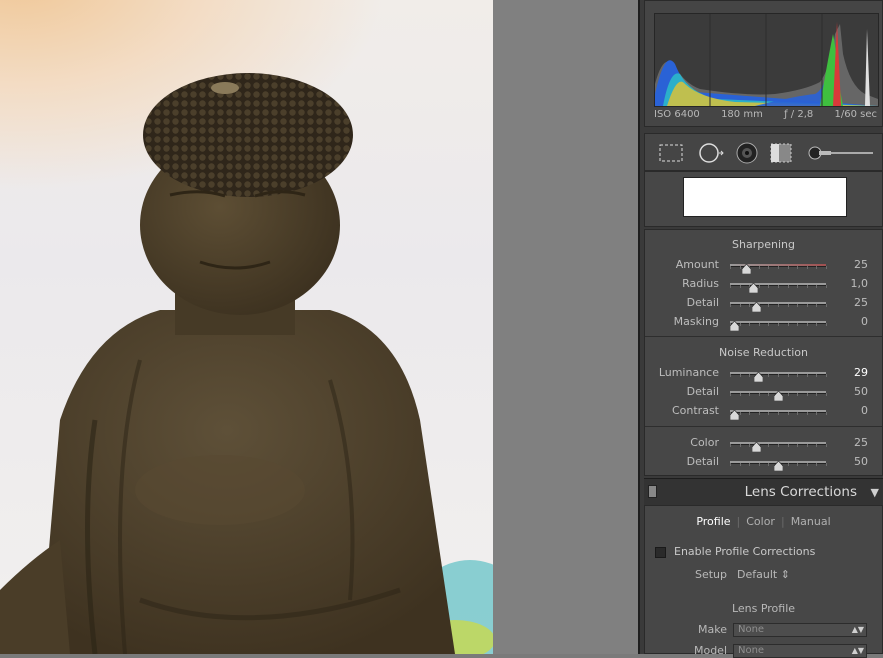 This screenshot has width=883, height=658. Describe the element at coordinates (766, 60) in the screenshot. I see `histogram-graph` at that location.